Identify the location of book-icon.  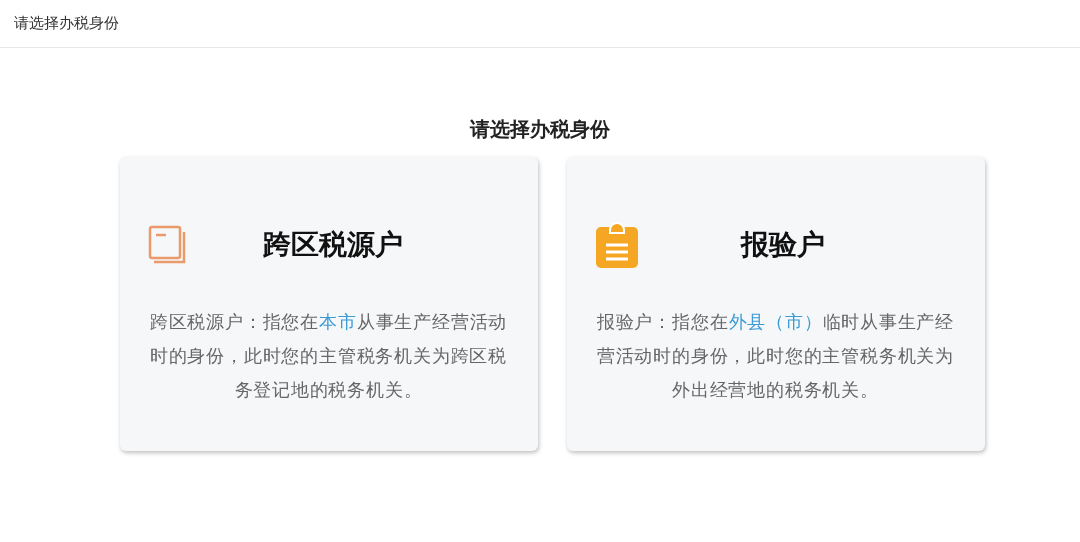
(166, 245).